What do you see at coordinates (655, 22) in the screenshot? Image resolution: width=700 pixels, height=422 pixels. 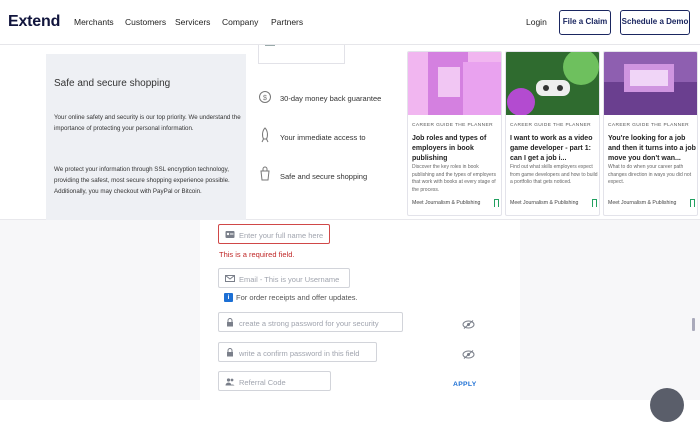 I see `schedule-demo-button: Schedule a Demo` at bounding box center [655, 22].